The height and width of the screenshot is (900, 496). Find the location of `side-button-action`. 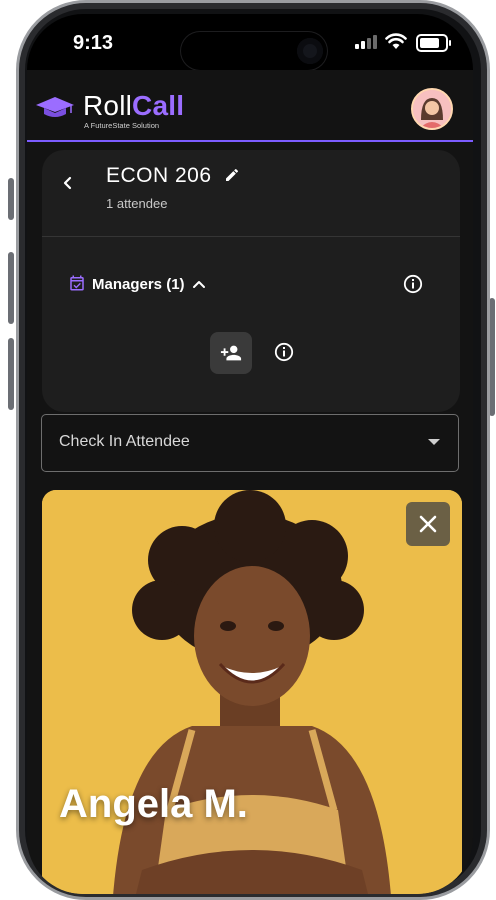

side-button-action is located at coordinates (11, 199).